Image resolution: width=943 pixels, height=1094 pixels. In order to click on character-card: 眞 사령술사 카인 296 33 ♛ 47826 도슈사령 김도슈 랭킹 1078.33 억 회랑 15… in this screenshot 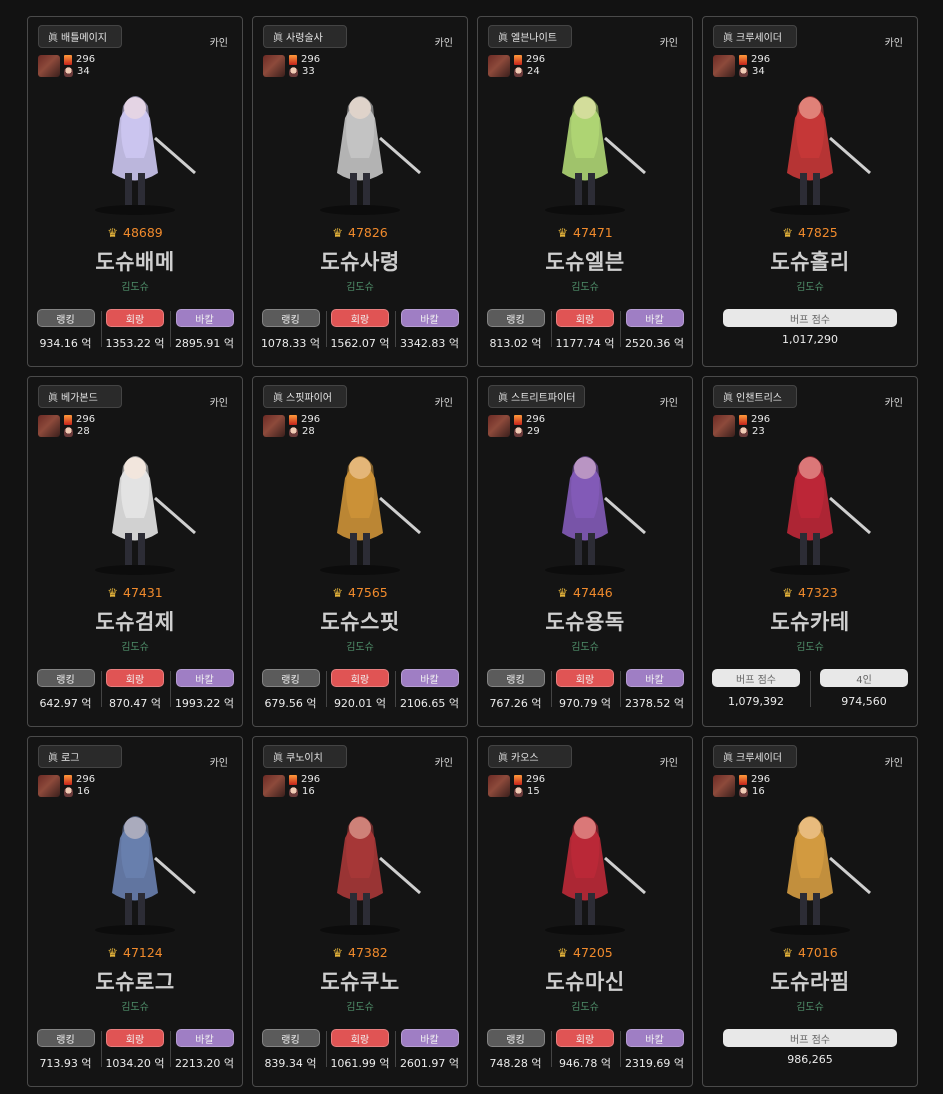, I will do `click(360, 191)`.